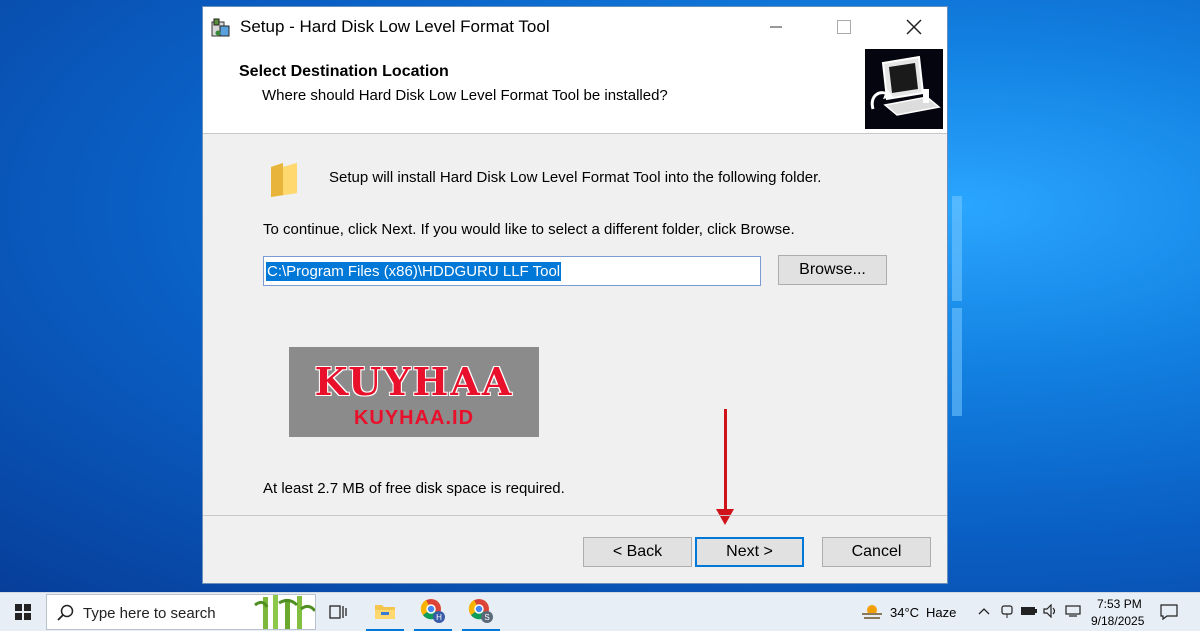 This screenshot has height=631, width=1200. What do you see at coordinates (575, 27) in the screenshot?
I see `title-bar: Setup - Hard Disk Low Level Format Tool` at bounding box center [575, 27].